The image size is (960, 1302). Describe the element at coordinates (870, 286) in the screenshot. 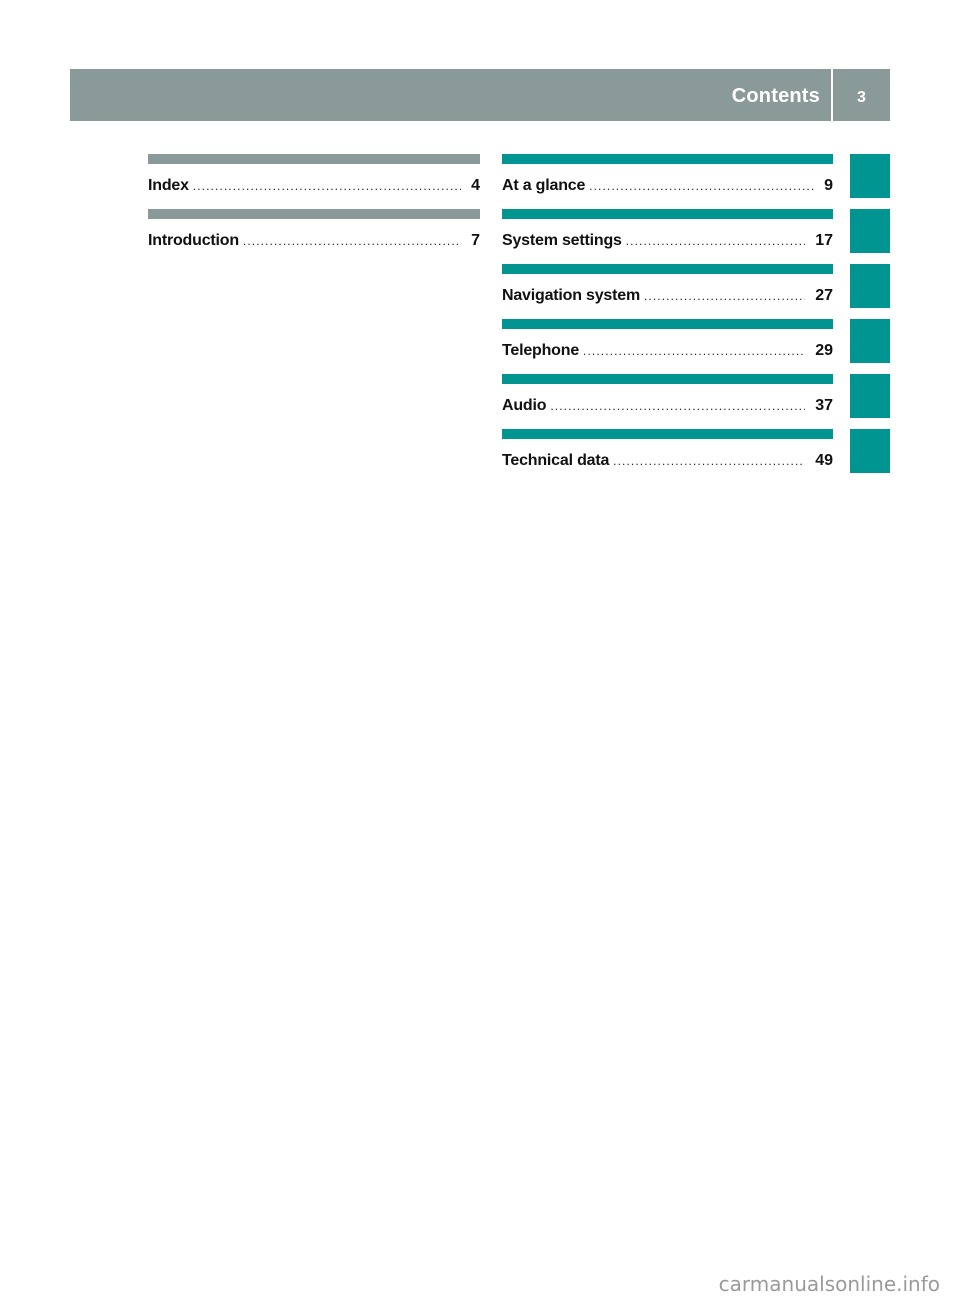

I see `side-tab-navigation-system` at that location.